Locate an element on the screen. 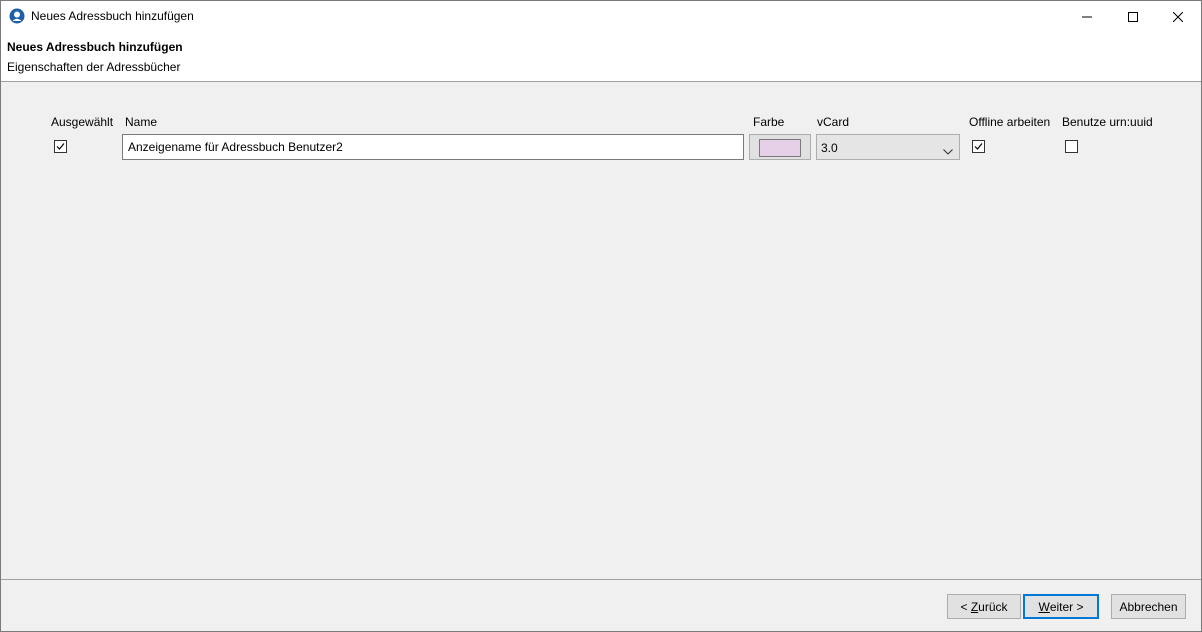  column-header-offline: Offline arbeiten is located at coordinates (1010, 122).